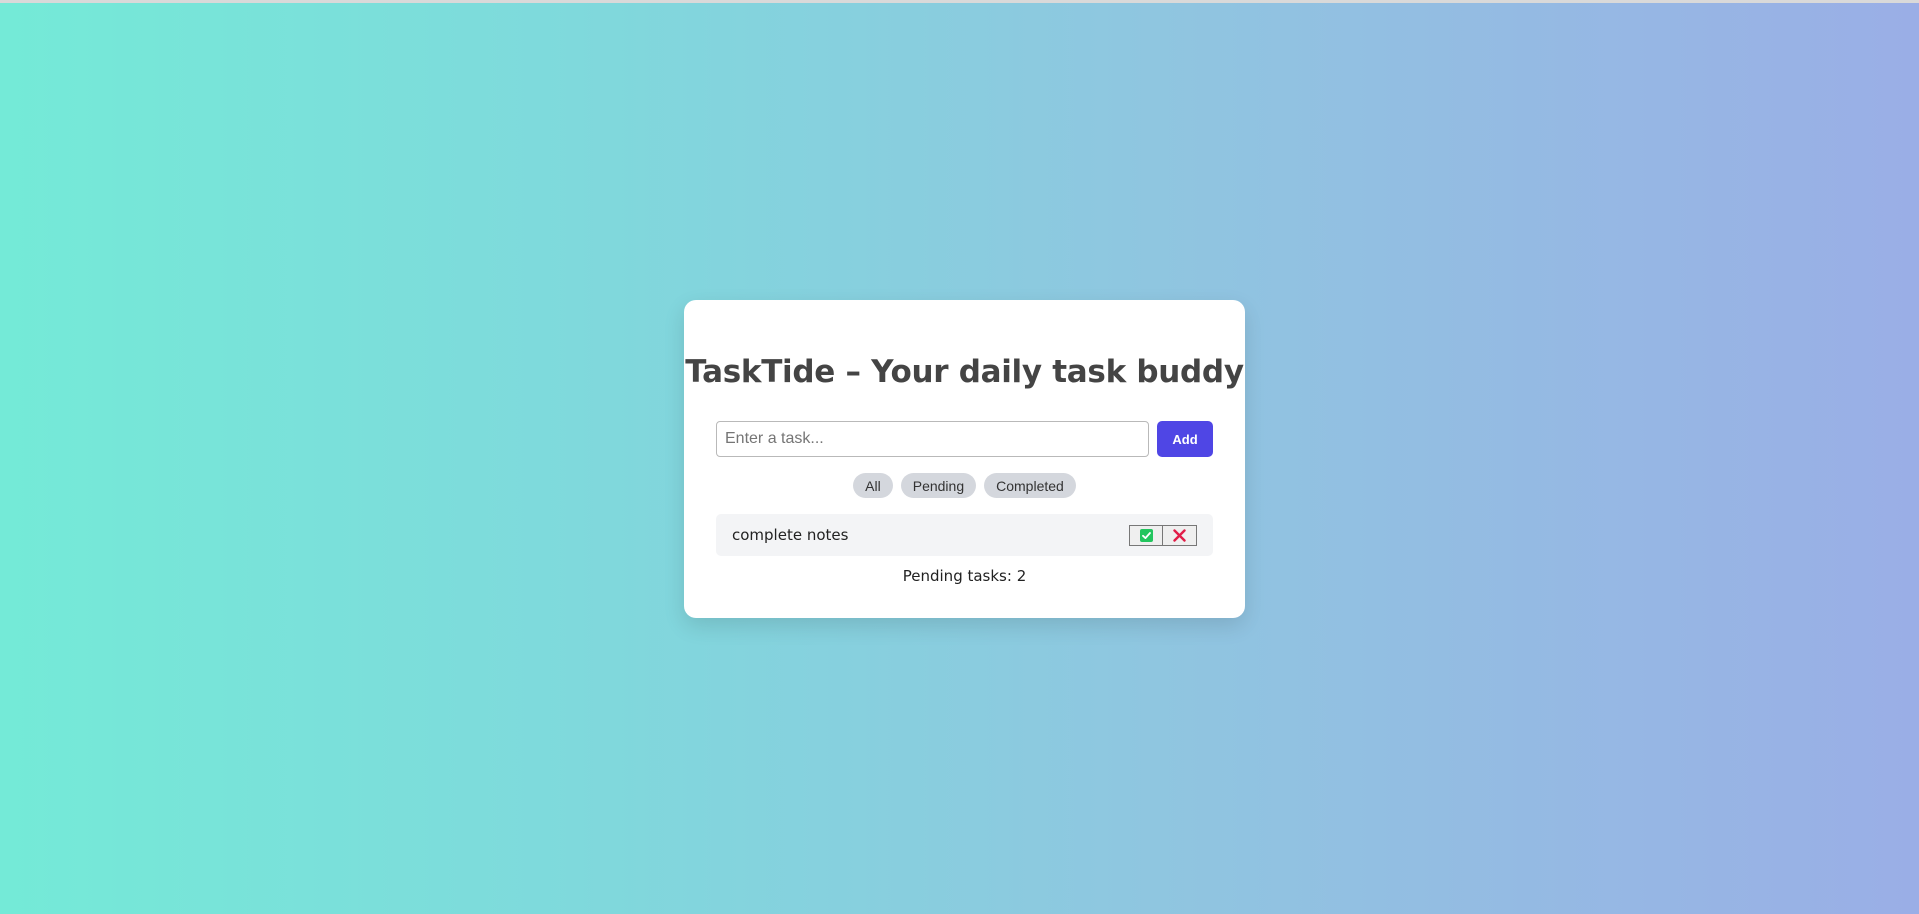 This screenshot has width=1919, height=914. What do you see at coordinates (873, 485) in the screenshot?
I see `filter-all-button: All` at bounding box center [873, 485].